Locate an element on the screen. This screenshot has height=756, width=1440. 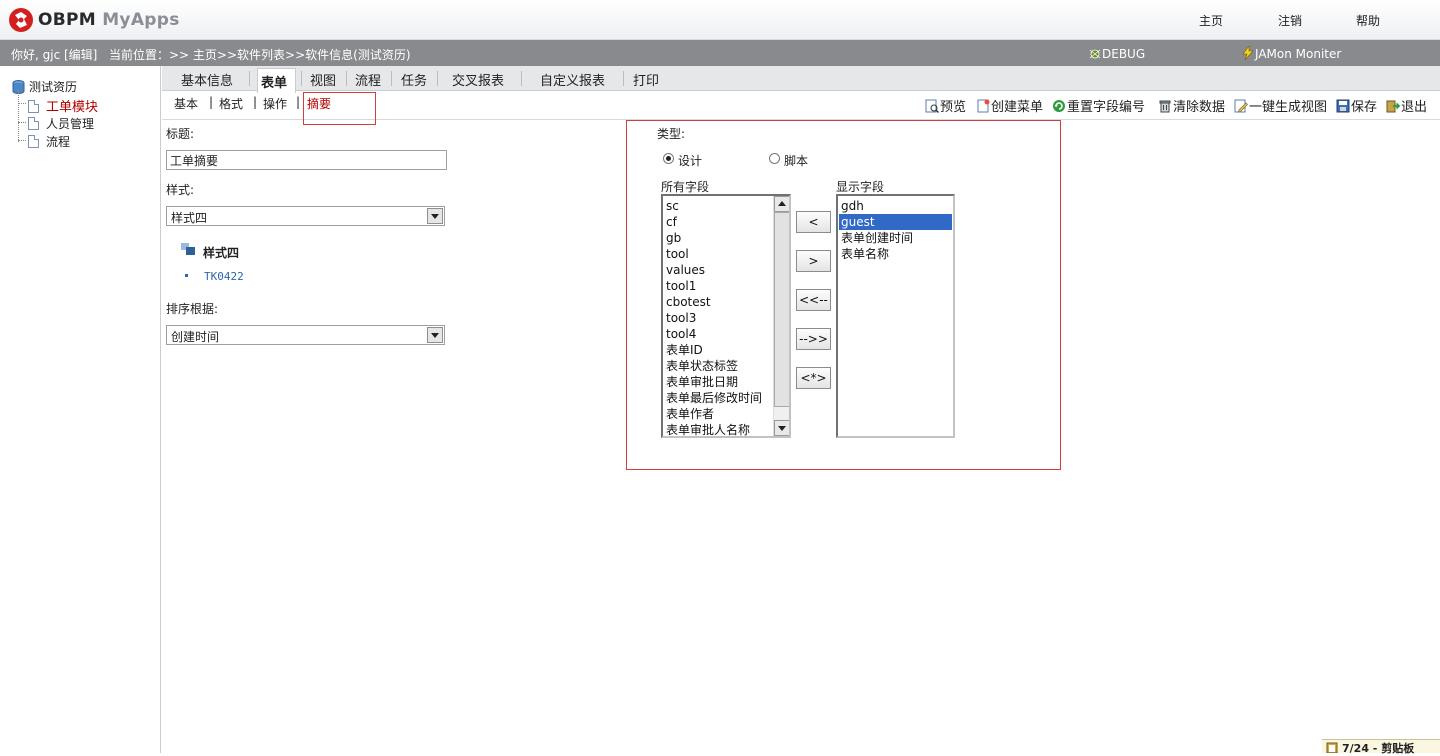
subtab-basic: 基本 is located at coordinates (186, 103).